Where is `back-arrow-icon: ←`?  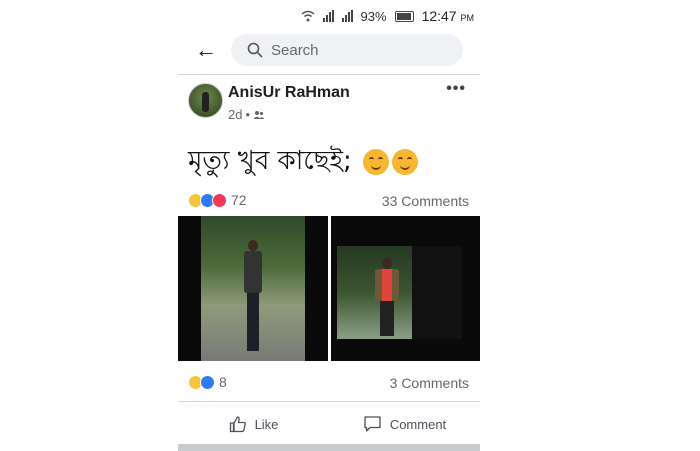
back-arrow-icon: ← is located at coordinates (206, 50).